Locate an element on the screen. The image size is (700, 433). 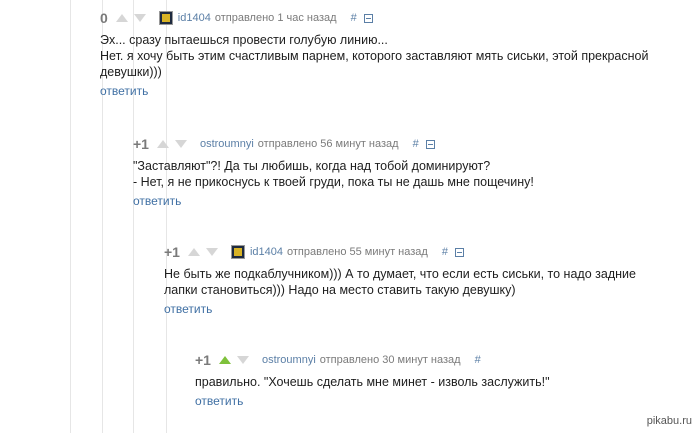
comment-header: 0 id1404 отправлено 1 час назад # is located at coordinates (374, 18).